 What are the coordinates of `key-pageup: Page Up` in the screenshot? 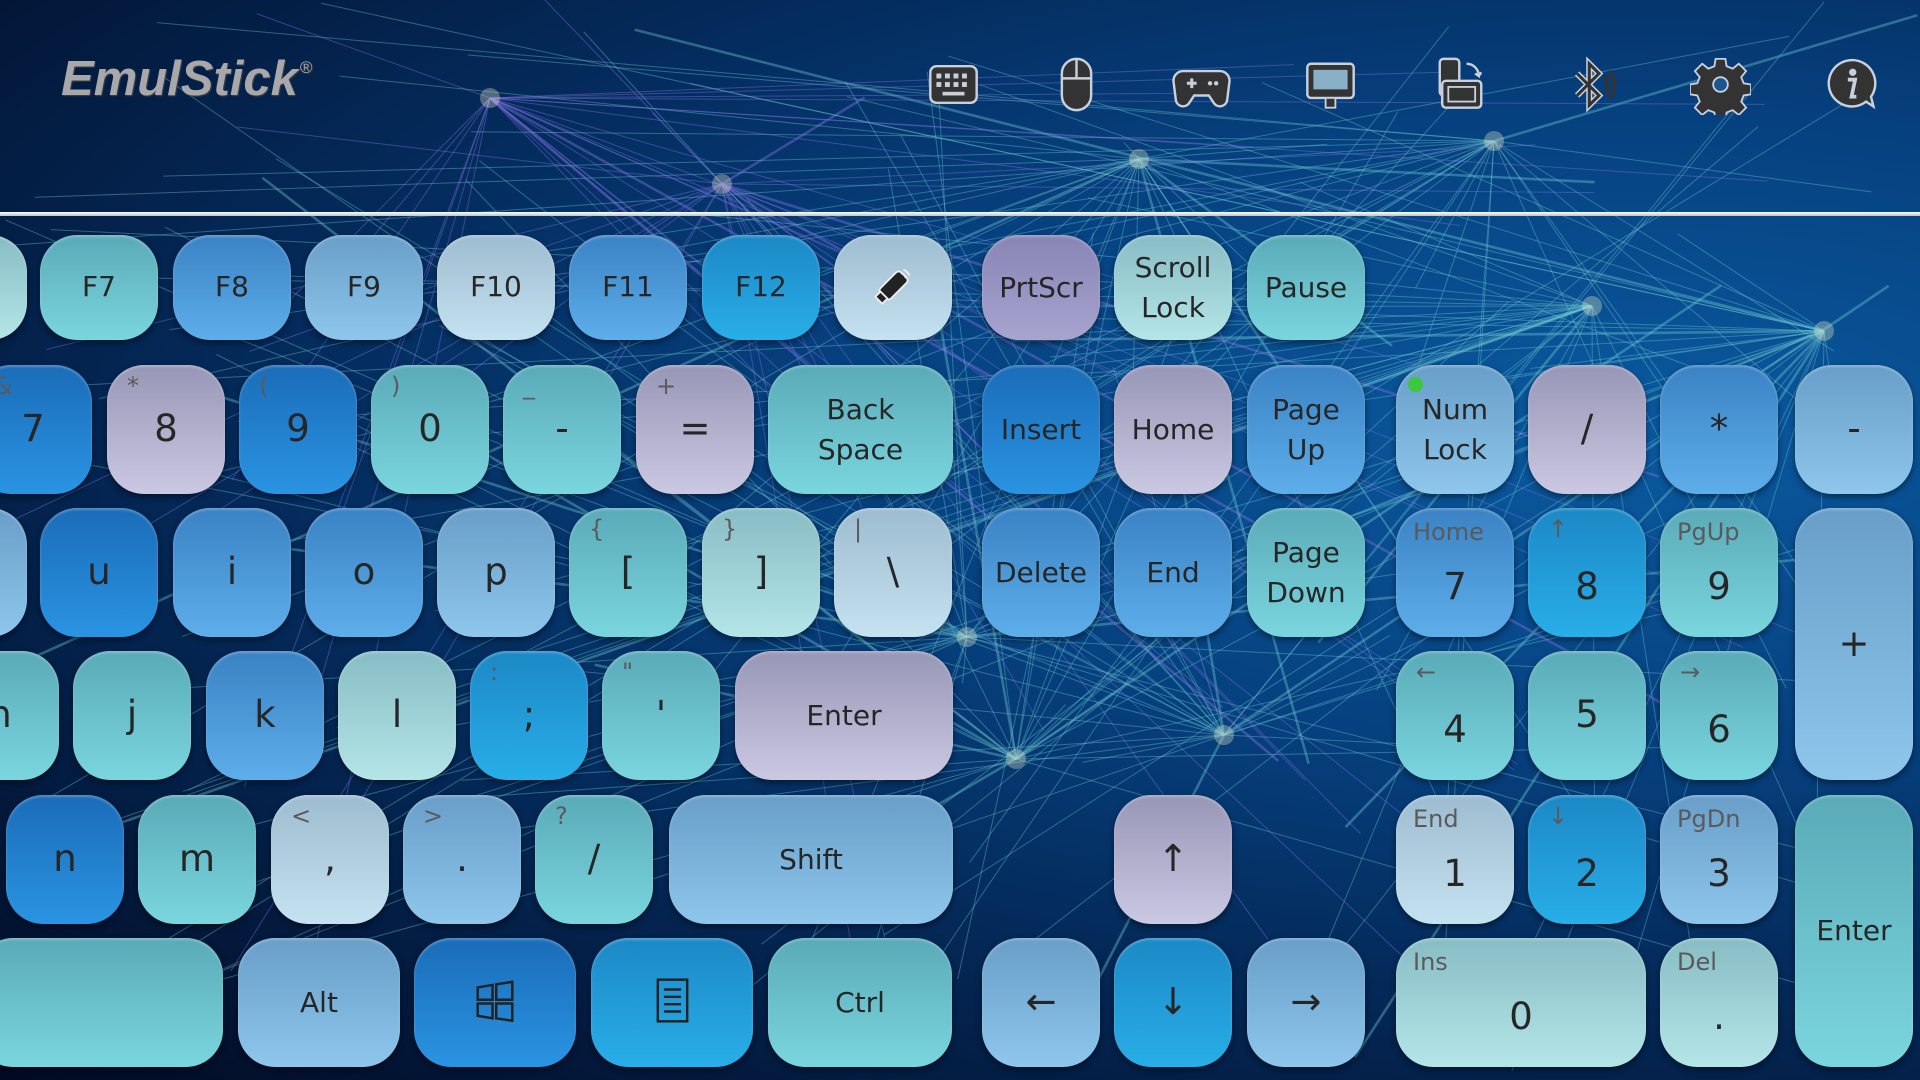 It's located at (1306, 429).